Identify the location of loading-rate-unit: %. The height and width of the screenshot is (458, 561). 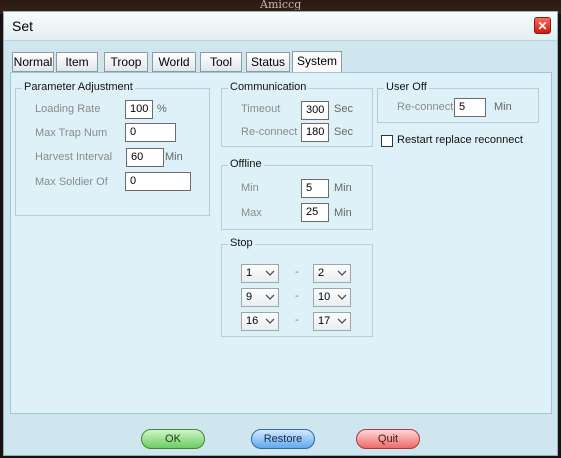
(162, 109).